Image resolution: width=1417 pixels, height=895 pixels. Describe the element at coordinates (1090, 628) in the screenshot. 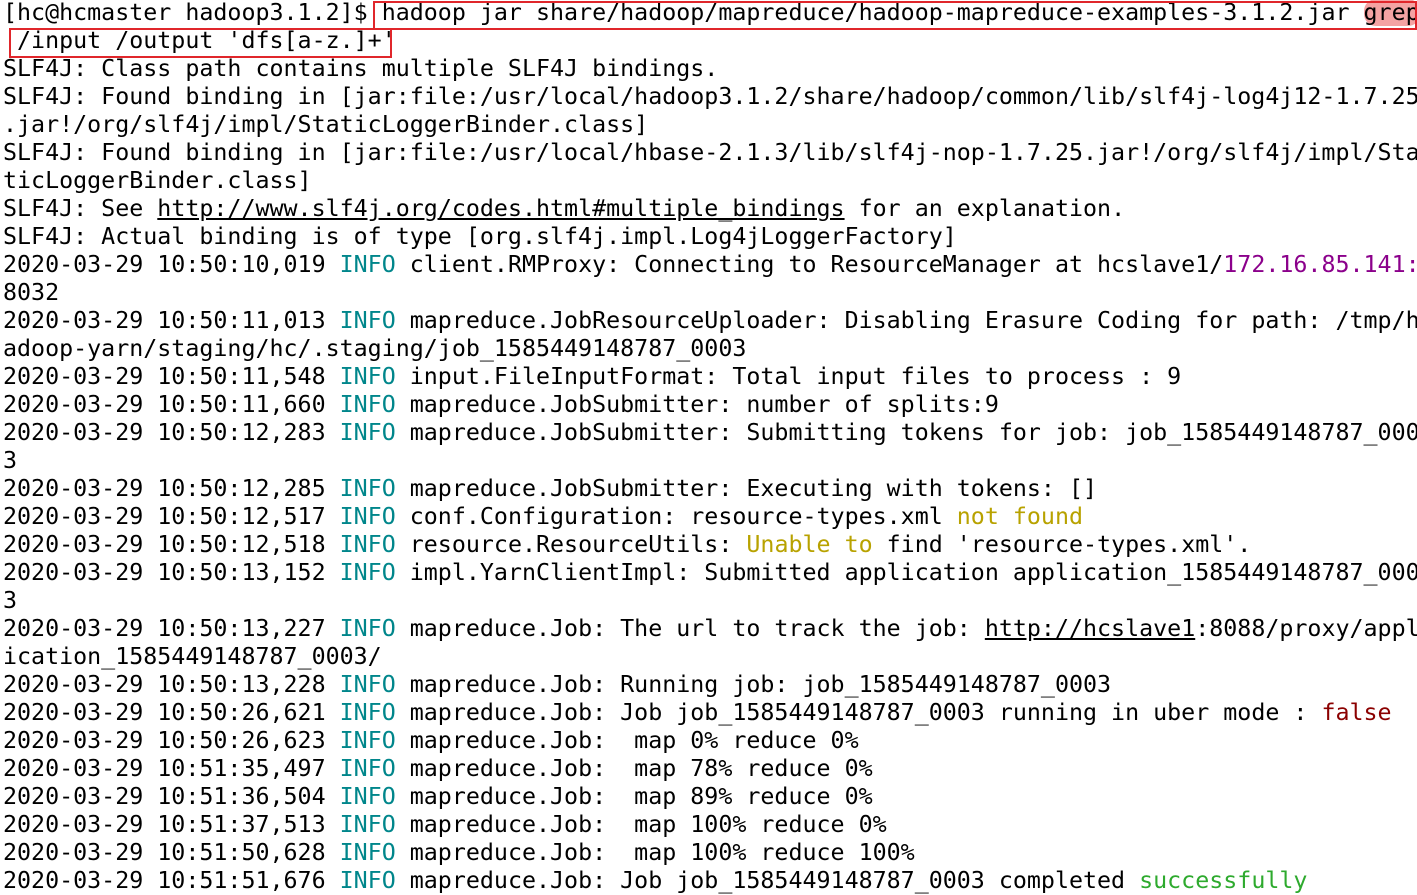

I see `job-url-link: http://hcslave1` at that location.